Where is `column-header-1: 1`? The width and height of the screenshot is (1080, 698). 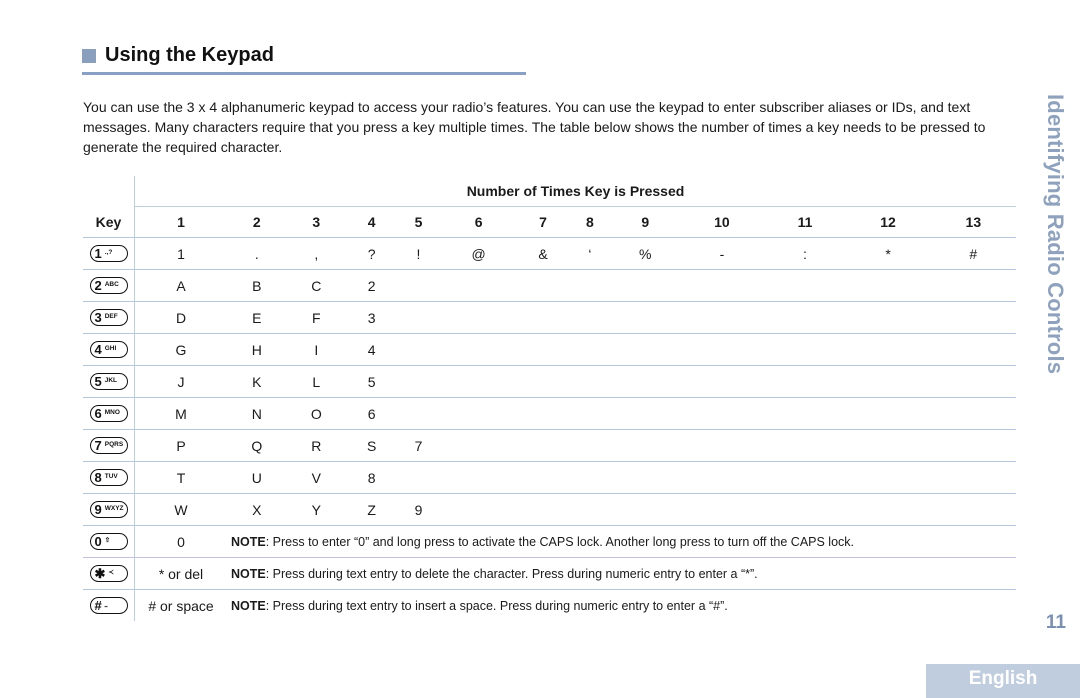 column-header-1: 1 is located at coordinates (180, 222).